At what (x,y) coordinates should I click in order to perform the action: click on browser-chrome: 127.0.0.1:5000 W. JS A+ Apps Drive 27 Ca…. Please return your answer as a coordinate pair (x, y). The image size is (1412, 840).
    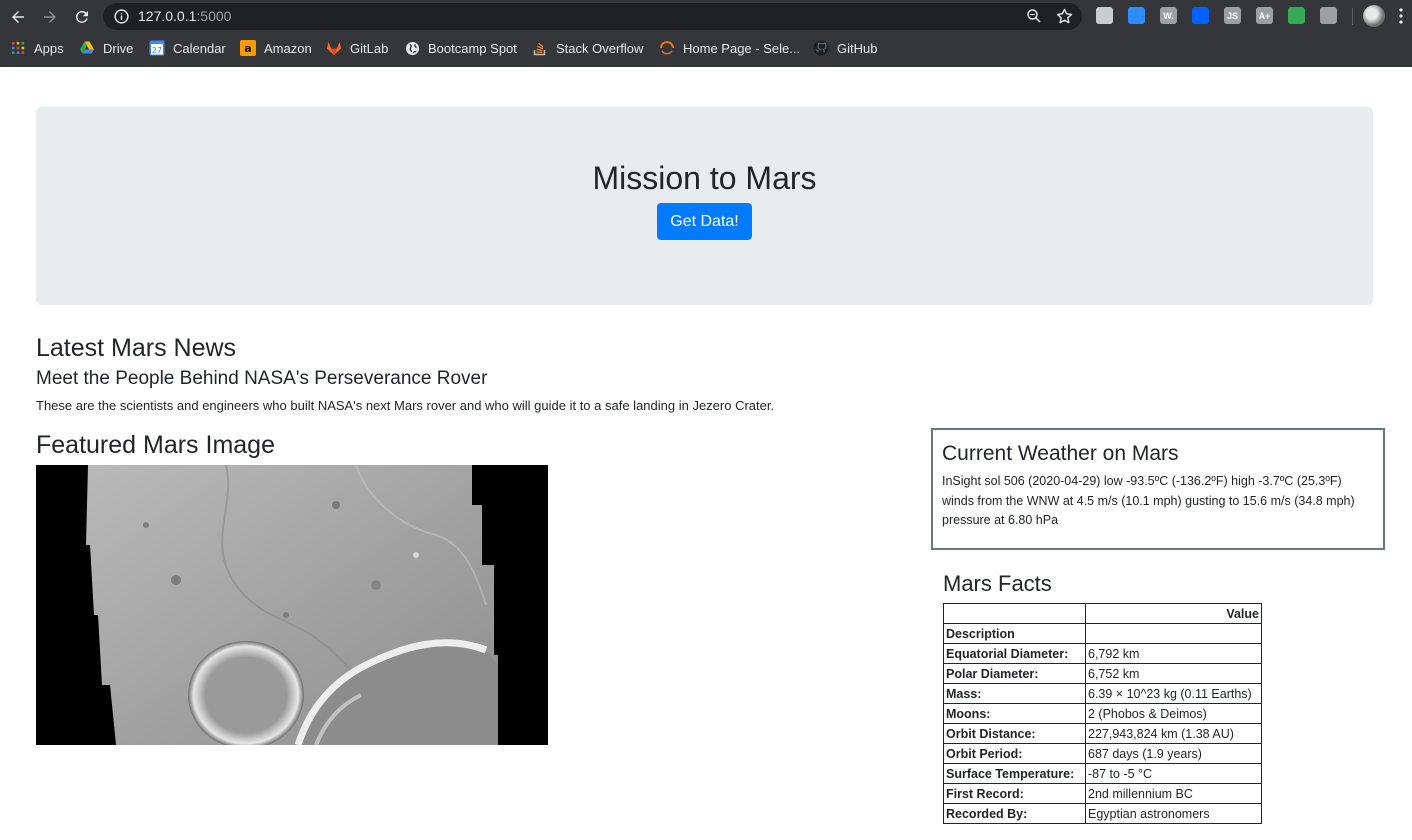
    Looking at the image, I should click on (706, 33).